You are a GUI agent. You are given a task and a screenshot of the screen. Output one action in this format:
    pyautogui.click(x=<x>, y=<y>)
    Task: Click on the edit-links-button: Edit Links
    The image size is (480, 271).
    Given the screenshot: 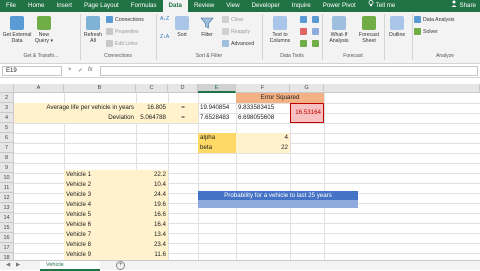 What is the action you would take?
    pyautogui.click(x=122, y=43)
    